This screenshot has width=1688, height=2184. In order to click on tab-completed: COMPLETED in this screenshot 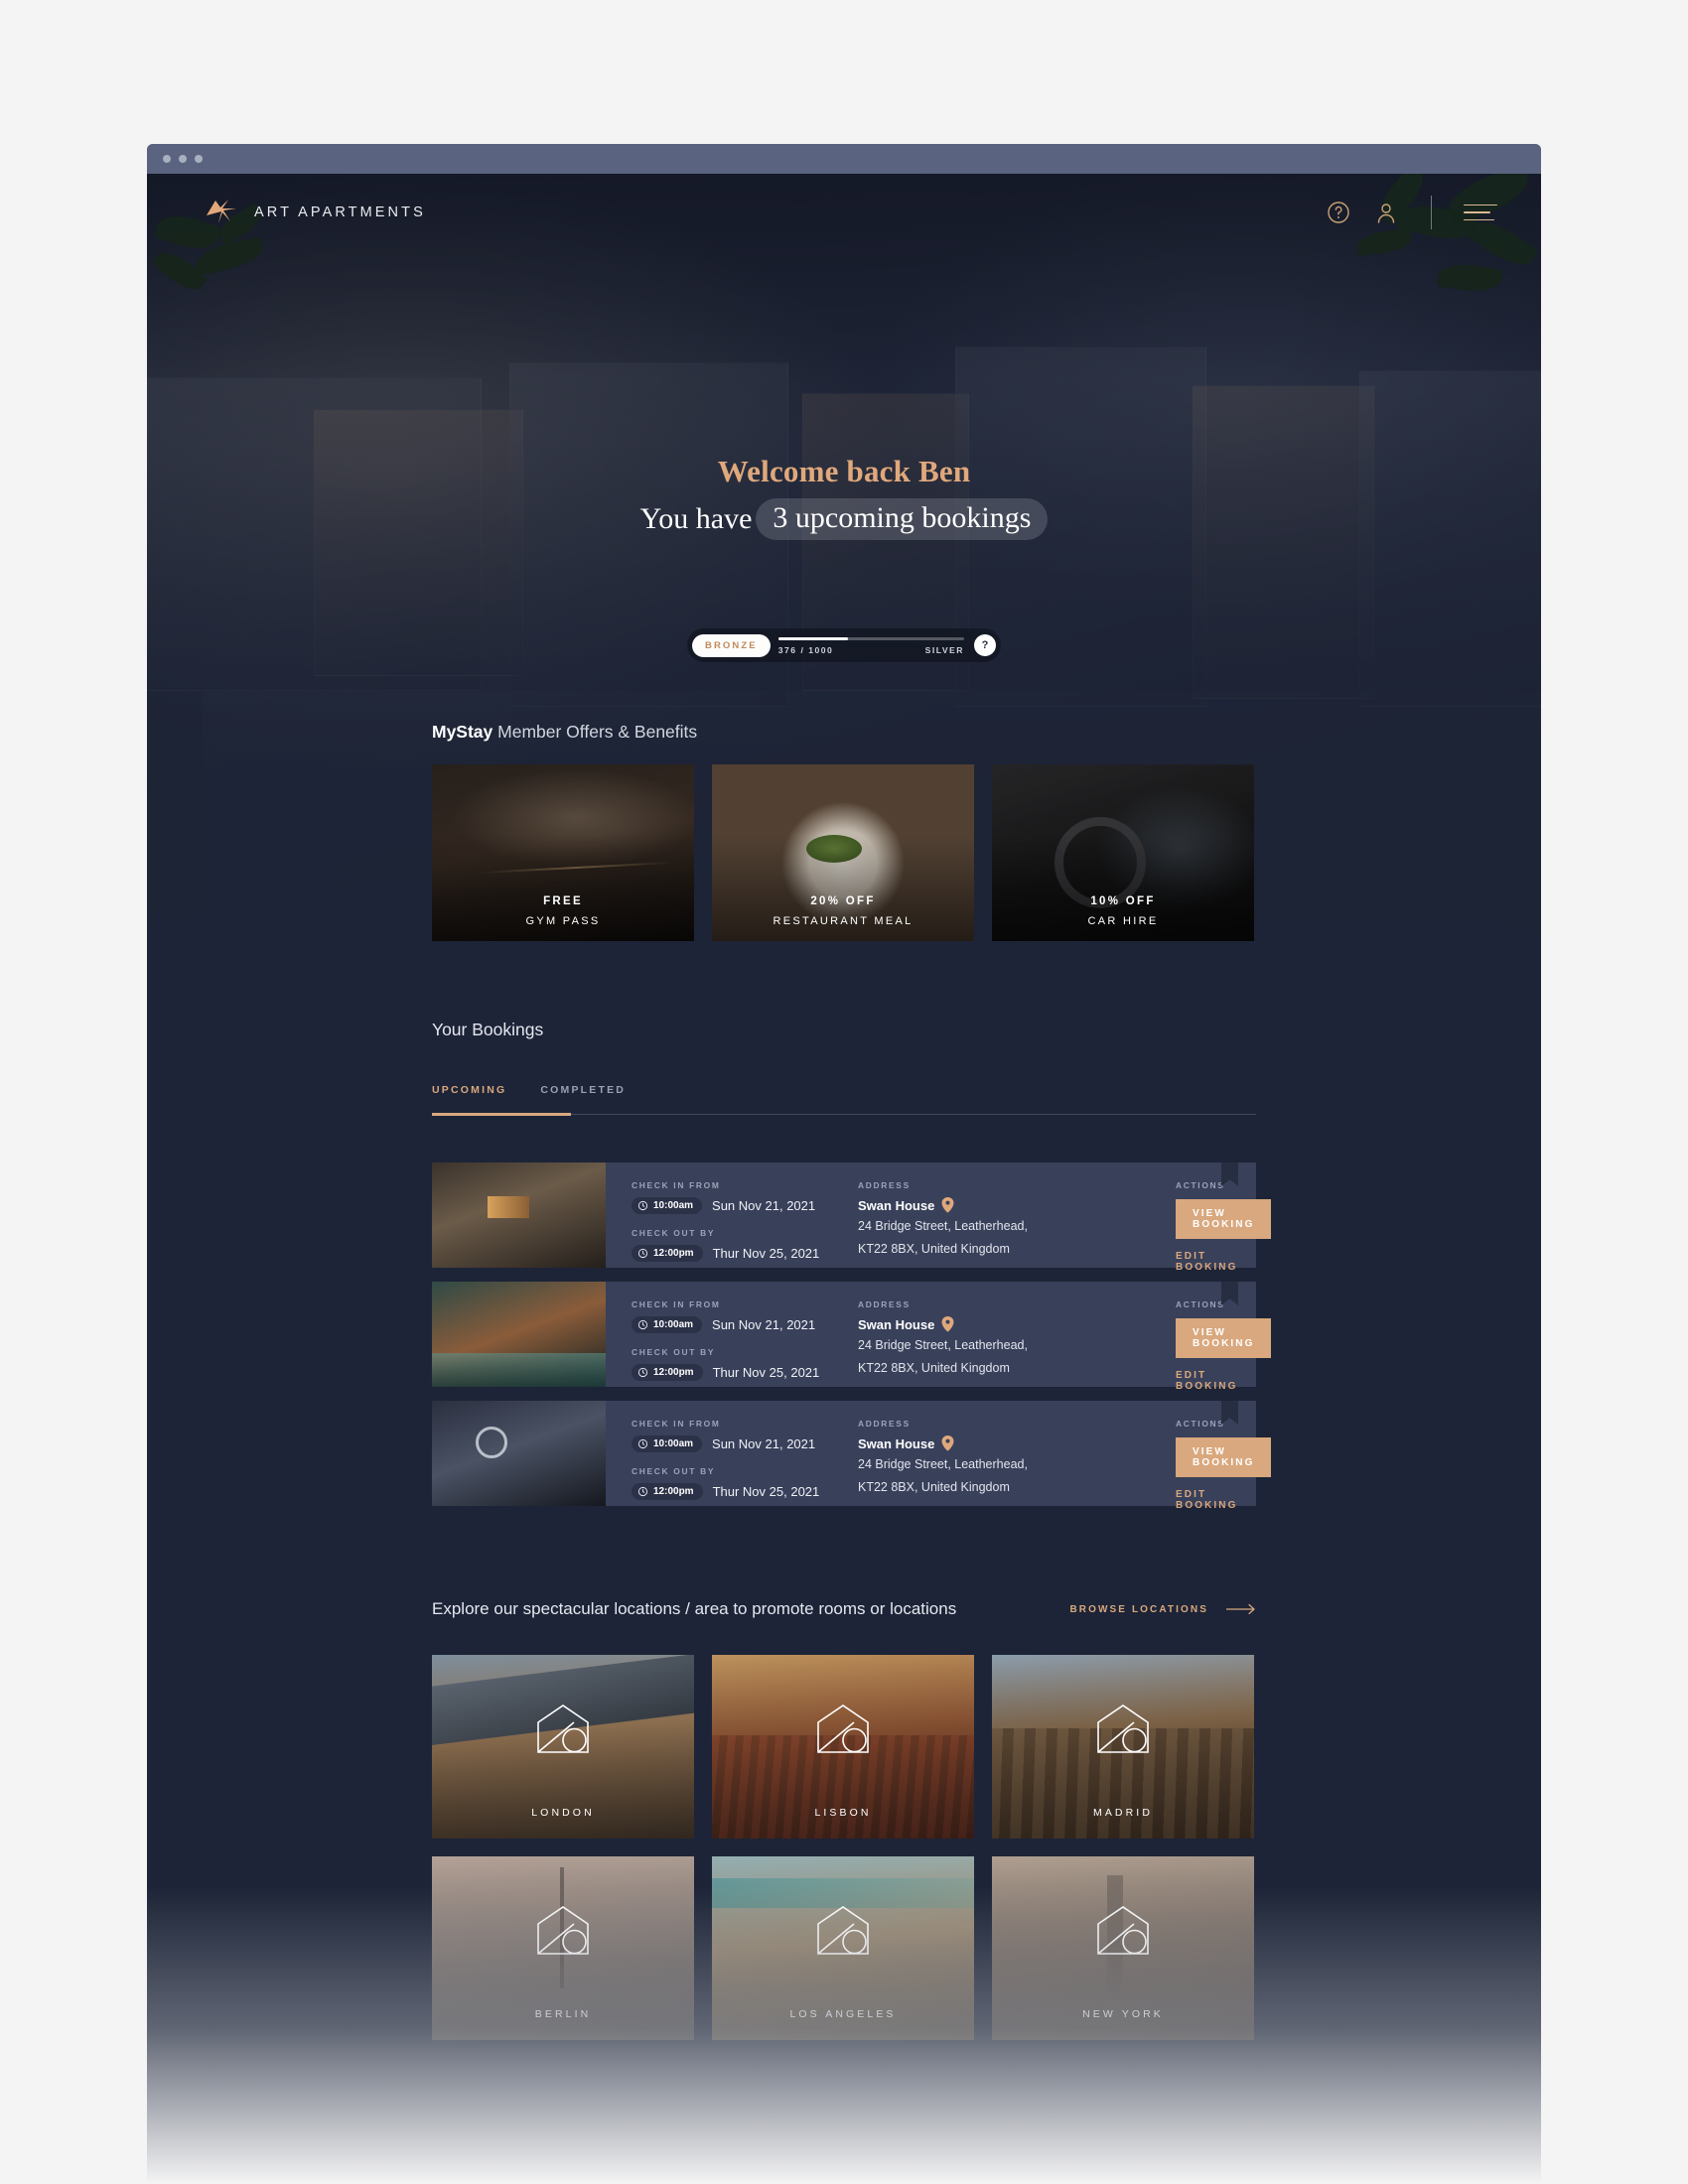, I will do `click(583, 1099)`.